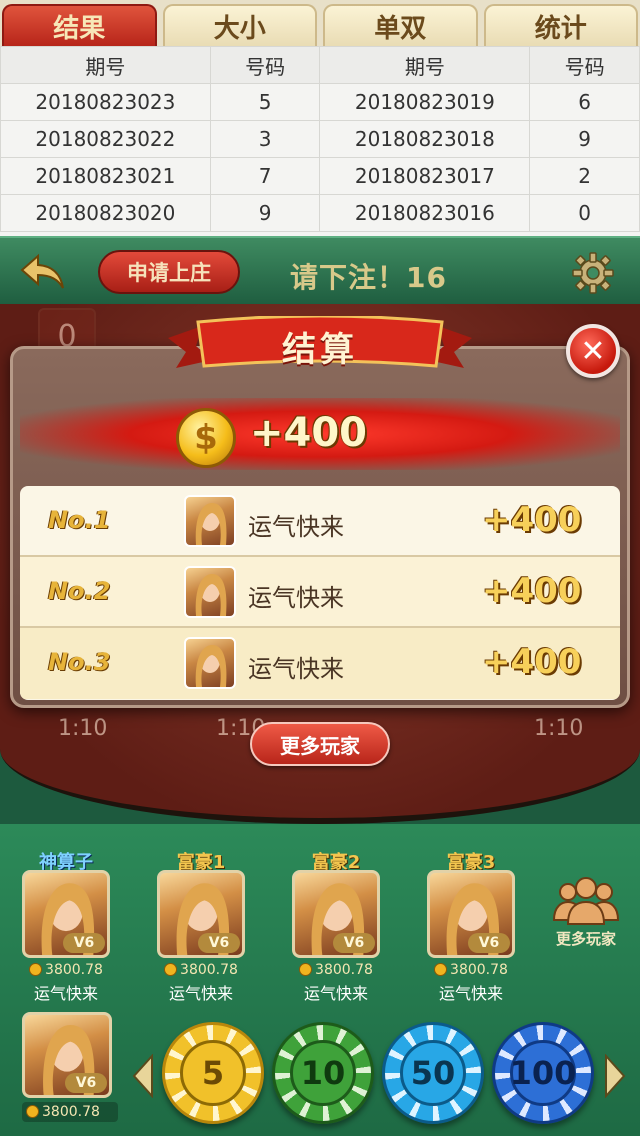 This screenshot has width=640, height=1136. I want to click on period-cell: 20180823016, so click(425, 213).